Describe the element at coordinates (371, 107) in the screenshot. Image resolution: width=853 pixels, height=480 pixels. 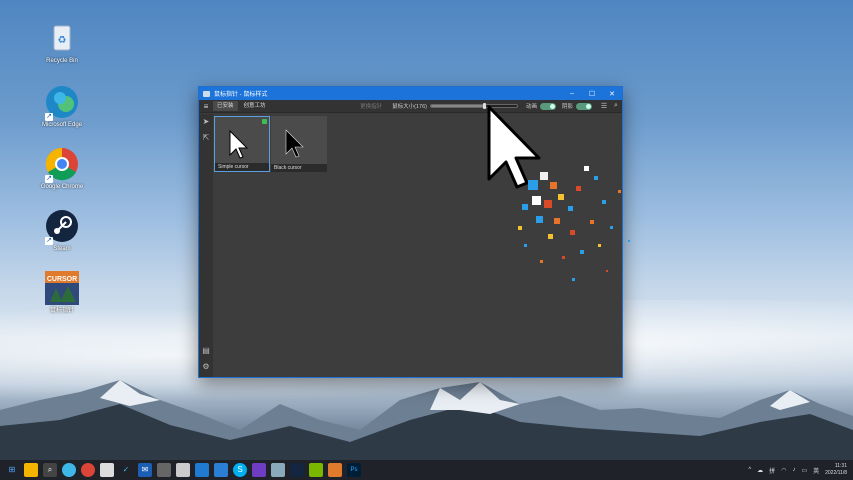
I see `change-pointer-label: 更换指针` at that location.